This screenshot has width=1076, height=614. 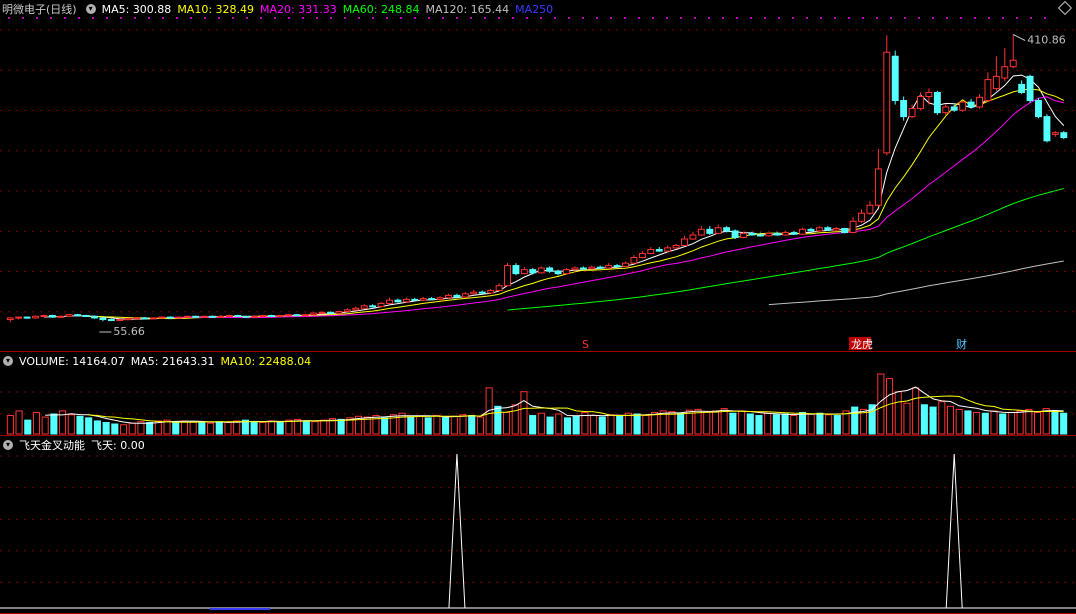 What do you see at coordinates (1019, 37) in the screenshot?
I see `high-pointer` at bounding box center [1019, 37].